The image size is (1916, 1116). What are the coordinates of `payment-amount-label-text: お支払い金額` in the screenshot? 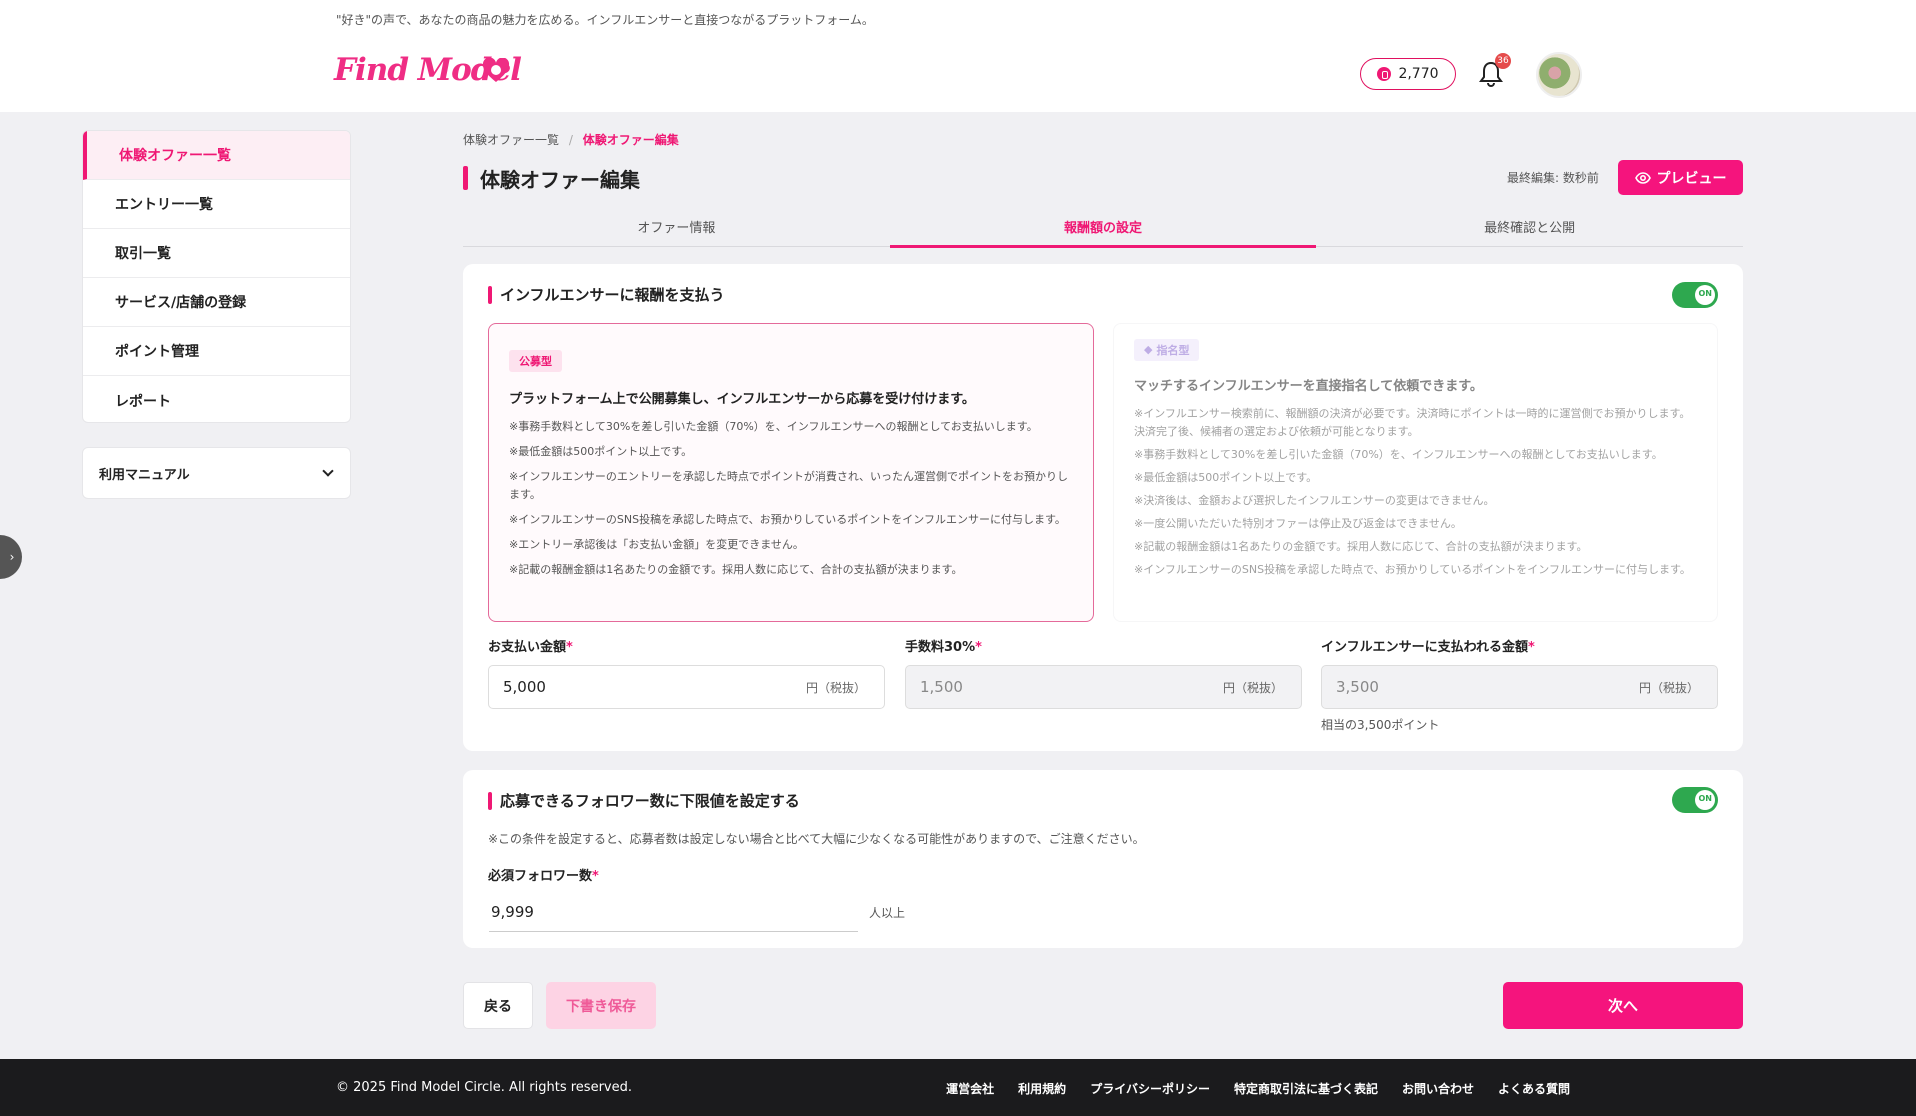 It's located at (527, 647).